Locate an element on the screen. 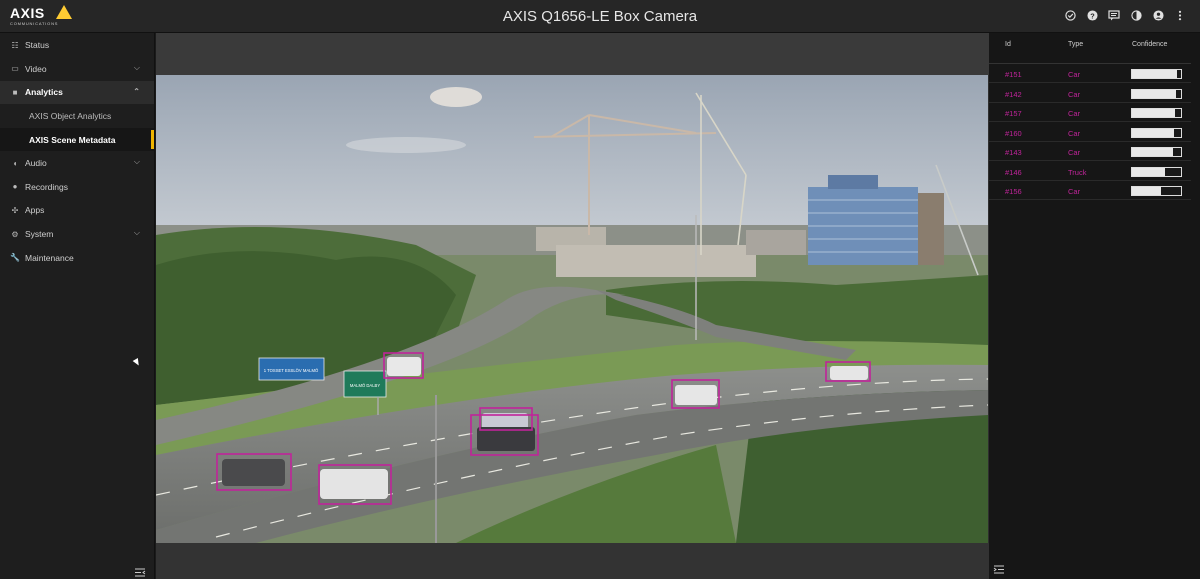  table-row: #143 Car is located at coordinates (1090, 152).